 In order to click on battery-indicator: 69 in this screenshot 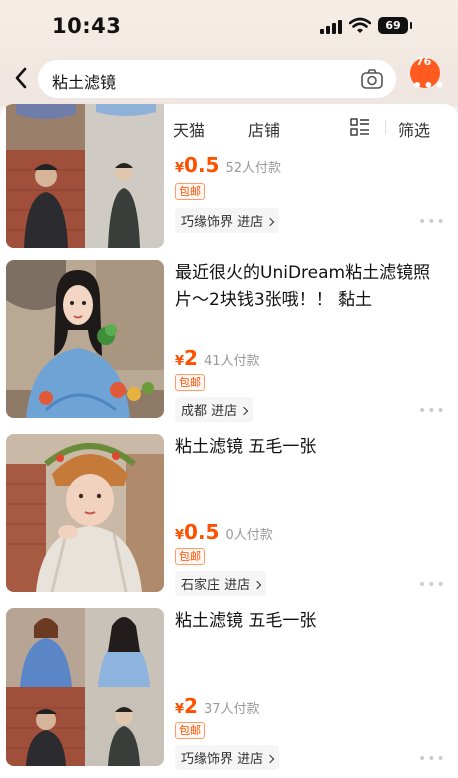, I will do `click(395, 25)`.